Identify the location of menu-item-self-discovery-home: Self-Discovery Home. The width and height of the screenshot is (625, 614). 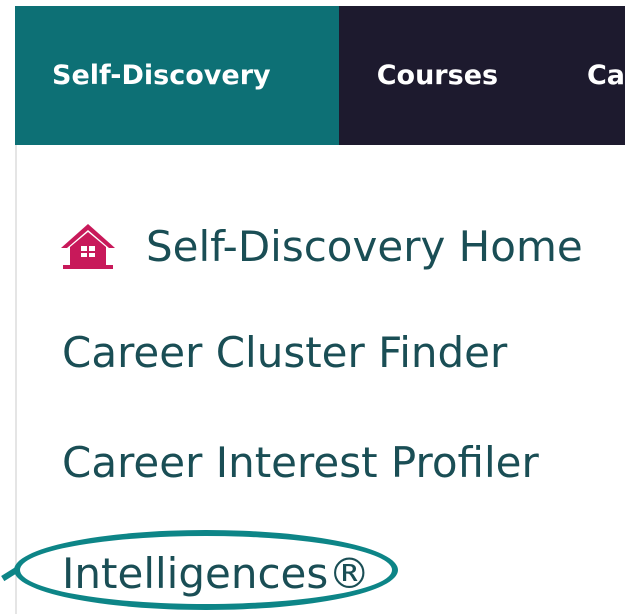
(320, 247).